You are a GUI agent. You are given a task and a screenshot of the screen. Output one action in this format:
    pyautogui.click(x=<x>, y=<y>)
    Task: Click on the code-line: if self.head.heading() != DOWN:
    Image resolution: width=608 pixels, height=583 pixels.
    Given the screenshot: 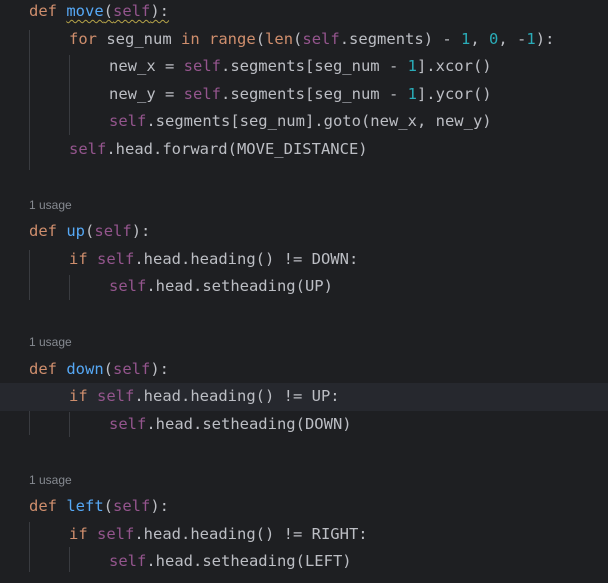 What is the action you would take?
    pyautogui.click(x=304, y=260)
    